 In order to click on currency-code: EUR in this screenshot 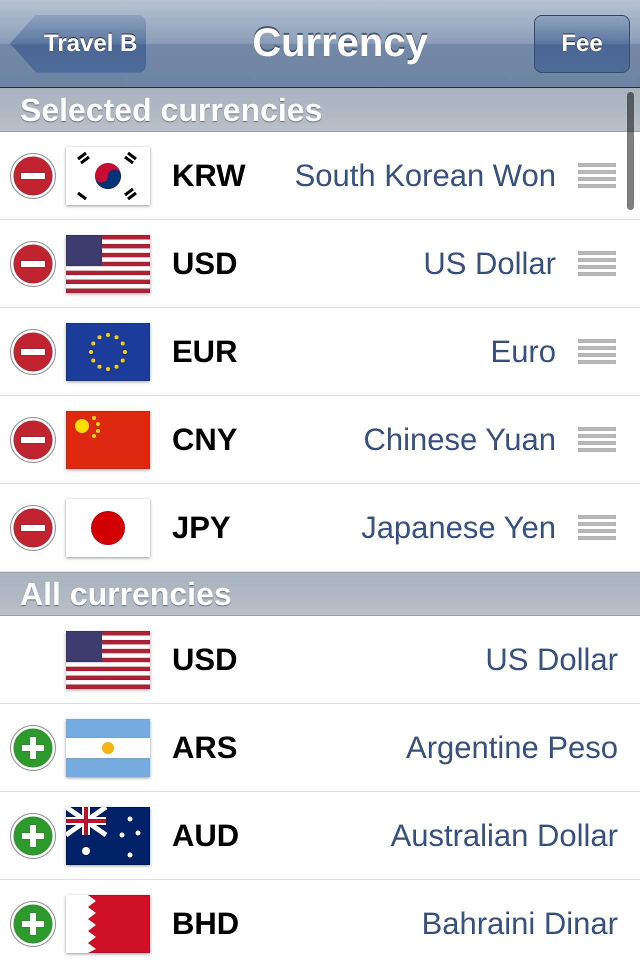, I will do `click(205, 352)`.